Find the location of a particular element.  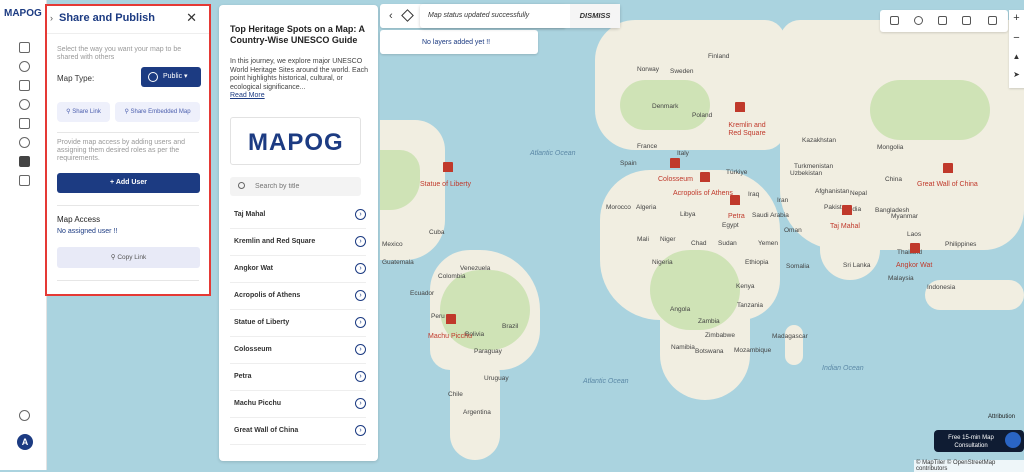

select-icon is located at coordinates (894, 20).